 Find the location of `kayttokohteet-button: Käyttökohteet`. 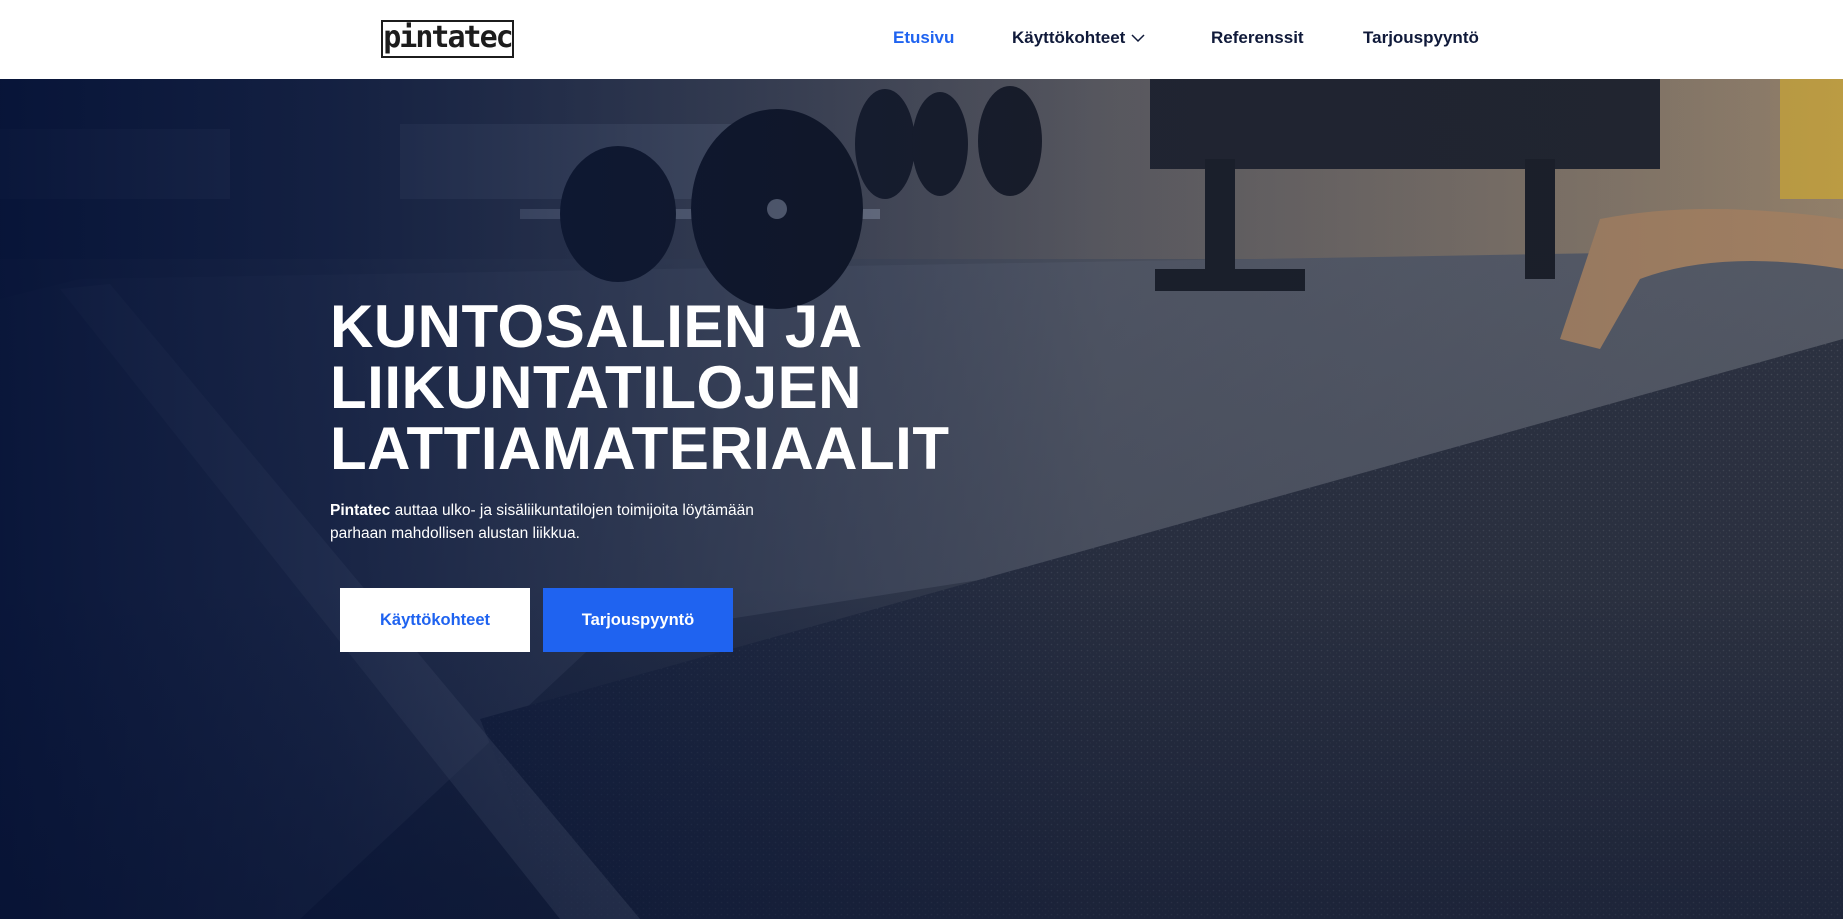

kayttokohteet-button: Käyttökohteet is located at coordinates (435, 620).